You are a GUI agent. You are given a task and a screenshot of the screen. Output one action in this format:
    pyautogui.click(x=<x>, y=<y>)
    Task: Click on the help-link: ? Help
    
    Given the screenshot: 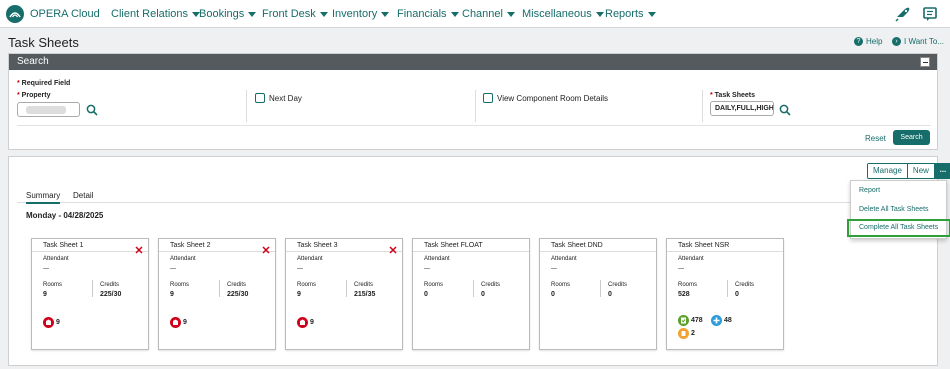 What is the action you would take?
    pyautogui.click(x=868, y=41)
    